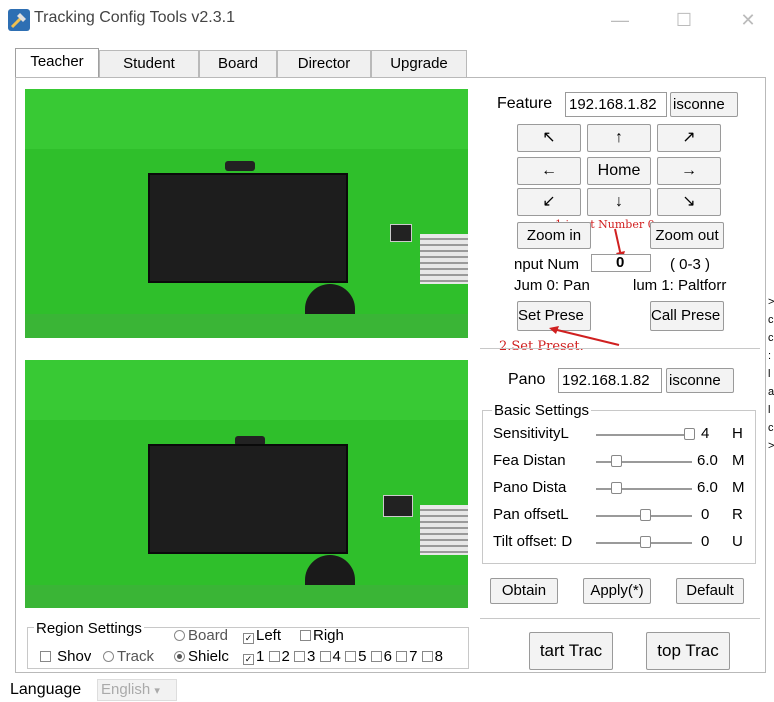 This screenshot has height=702, width=774. I want to click on maximize-button: ☐, so click(684, 20).